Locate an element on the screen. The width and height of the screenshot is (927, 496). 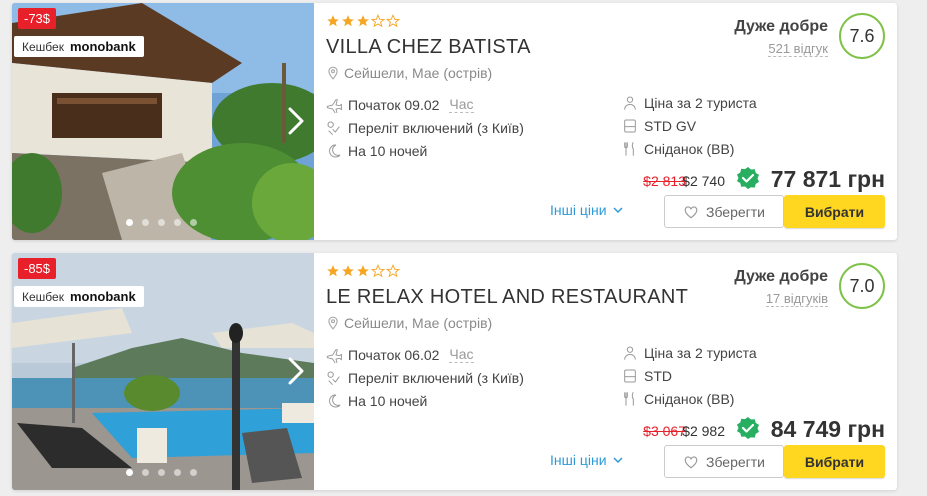
usd-price: $2 740 is located at coordinates (703, 181).